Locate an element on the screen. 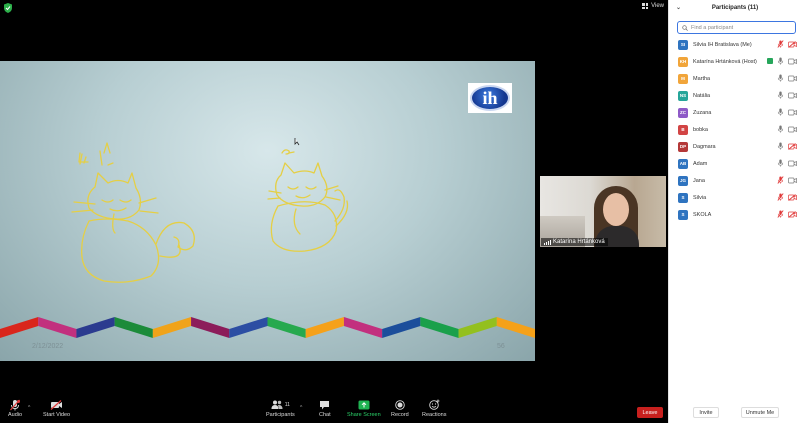  participant-row: ZC Zuzana is located at coordinates (734, 112).